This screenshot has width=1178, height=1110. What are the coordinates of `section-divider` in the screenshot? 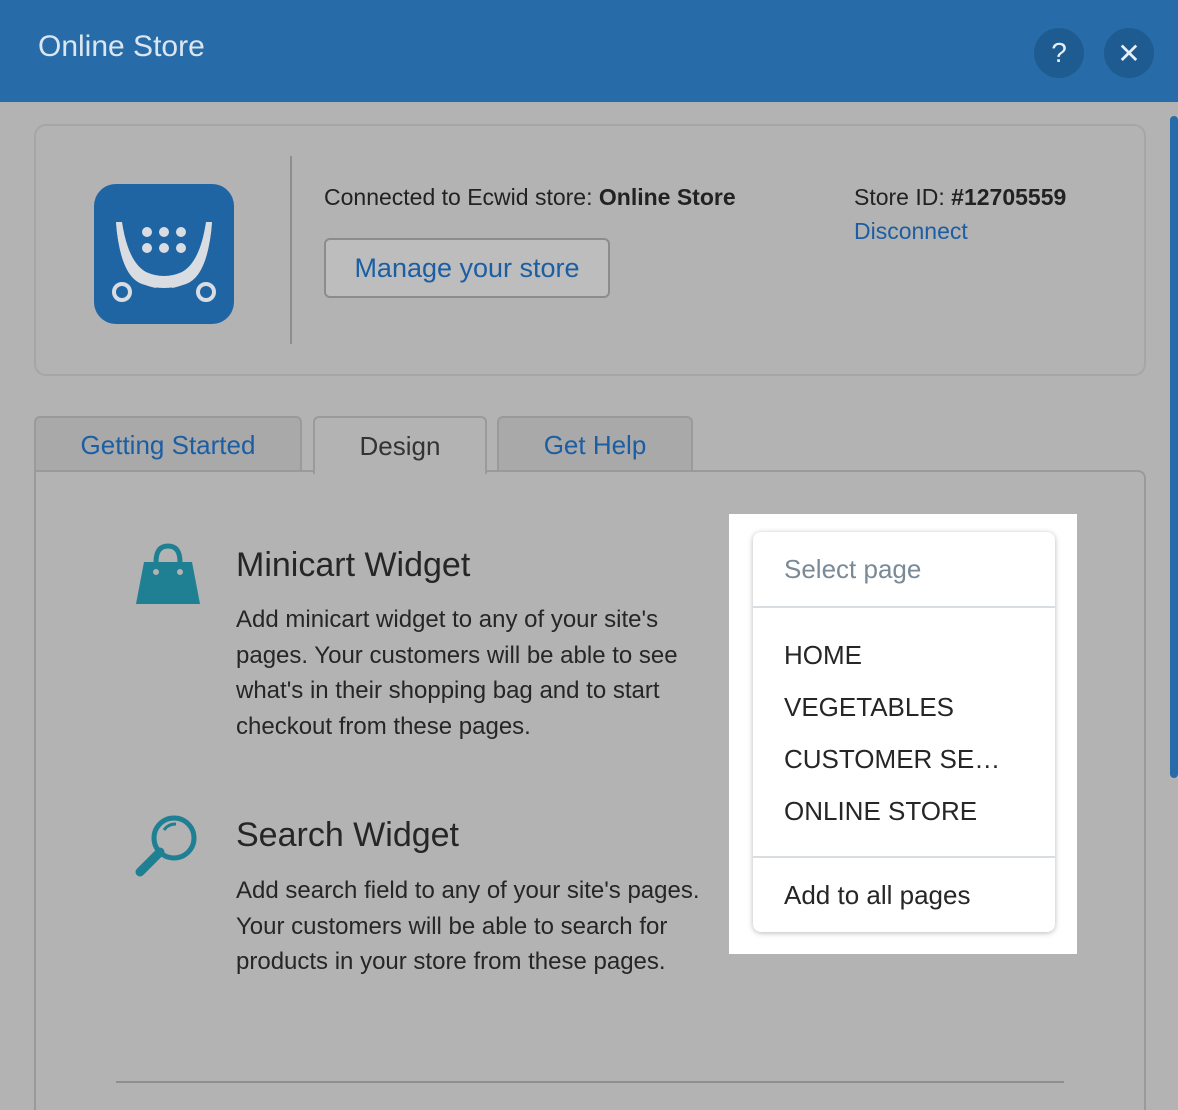 It's located at (590, 1082).